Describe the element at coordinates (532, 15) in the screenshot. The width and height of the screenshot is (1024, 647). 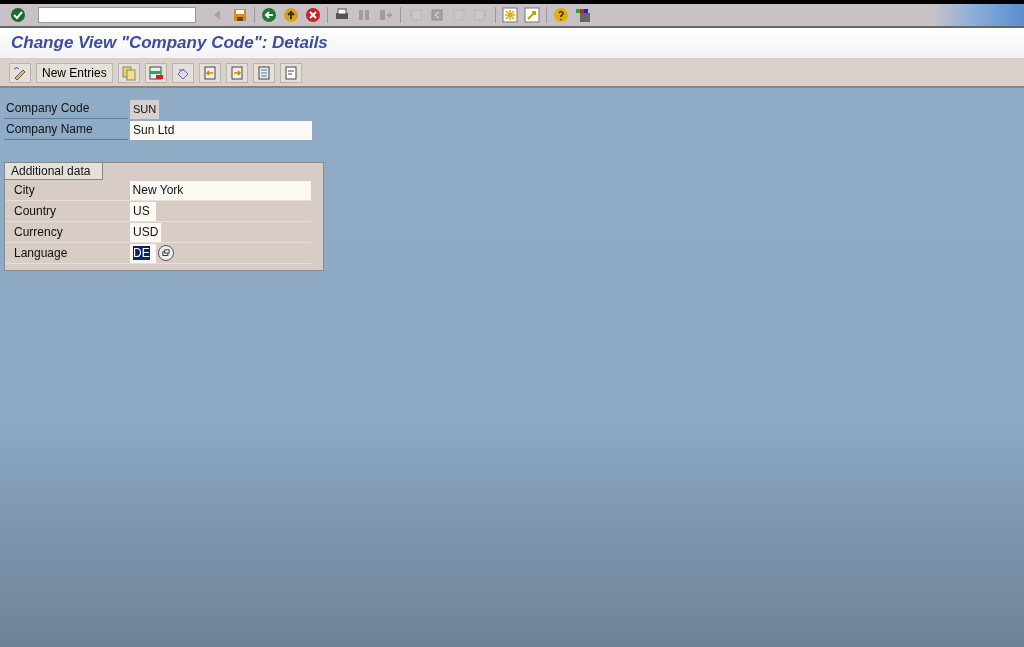
I see `shortcut-icon` at that location.